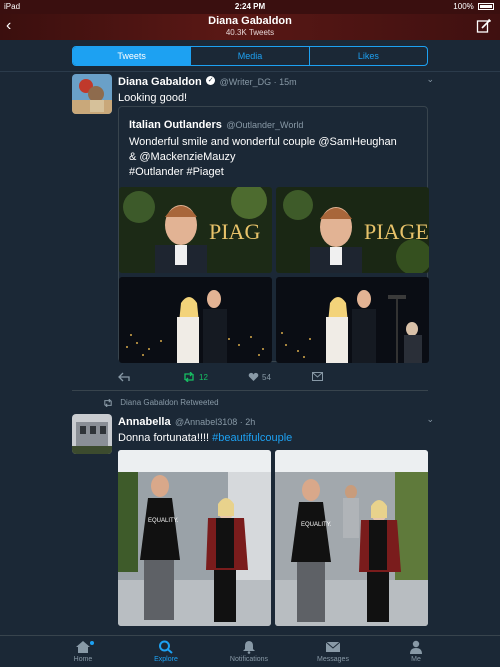 This screenshot has height=667, width=500. Describe the element at coordinates (317, 376) in the screenshot. I see `direct-message-icon` at that location.